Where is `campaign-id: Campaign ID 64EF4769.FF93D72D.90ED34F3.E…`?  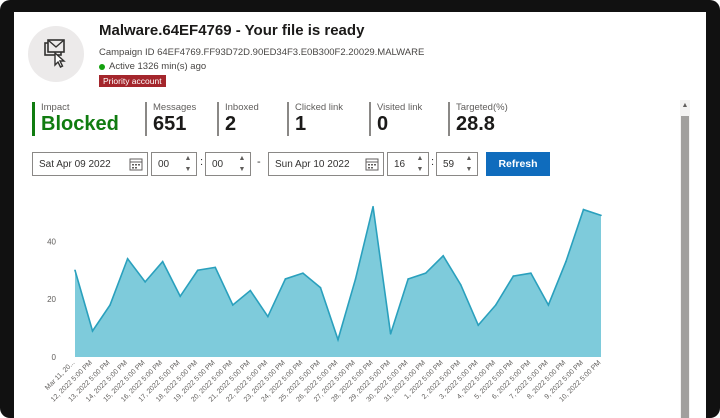
campaign-id: Campaign ID 64EF4769.FF93D72D.90ED34F3.E… is located at coordinates (262, 52).